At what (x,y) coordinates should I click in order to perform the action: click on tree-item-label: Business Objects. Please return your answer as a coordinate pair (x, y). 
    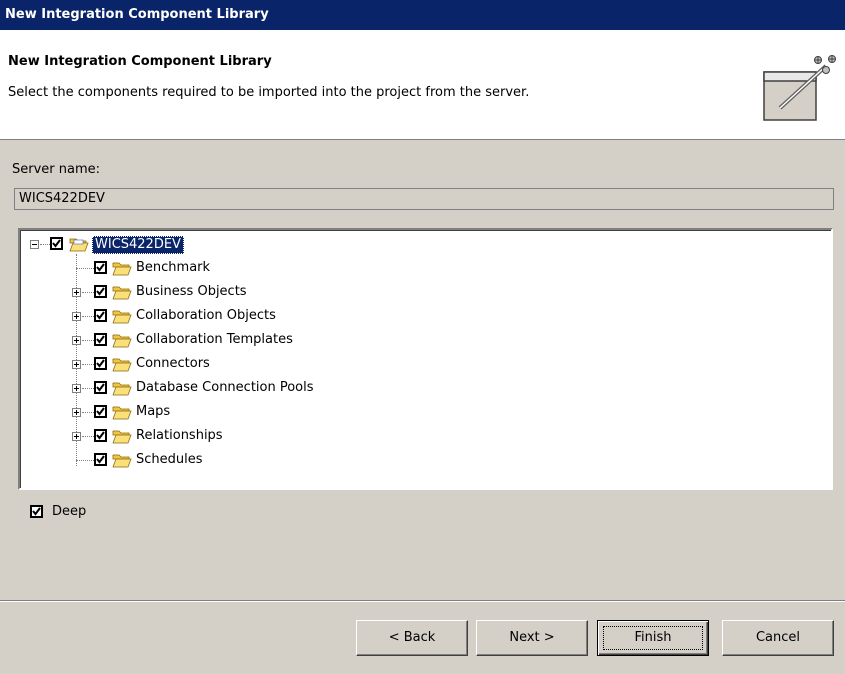
    Looking at the image, I should click on (191, 292).